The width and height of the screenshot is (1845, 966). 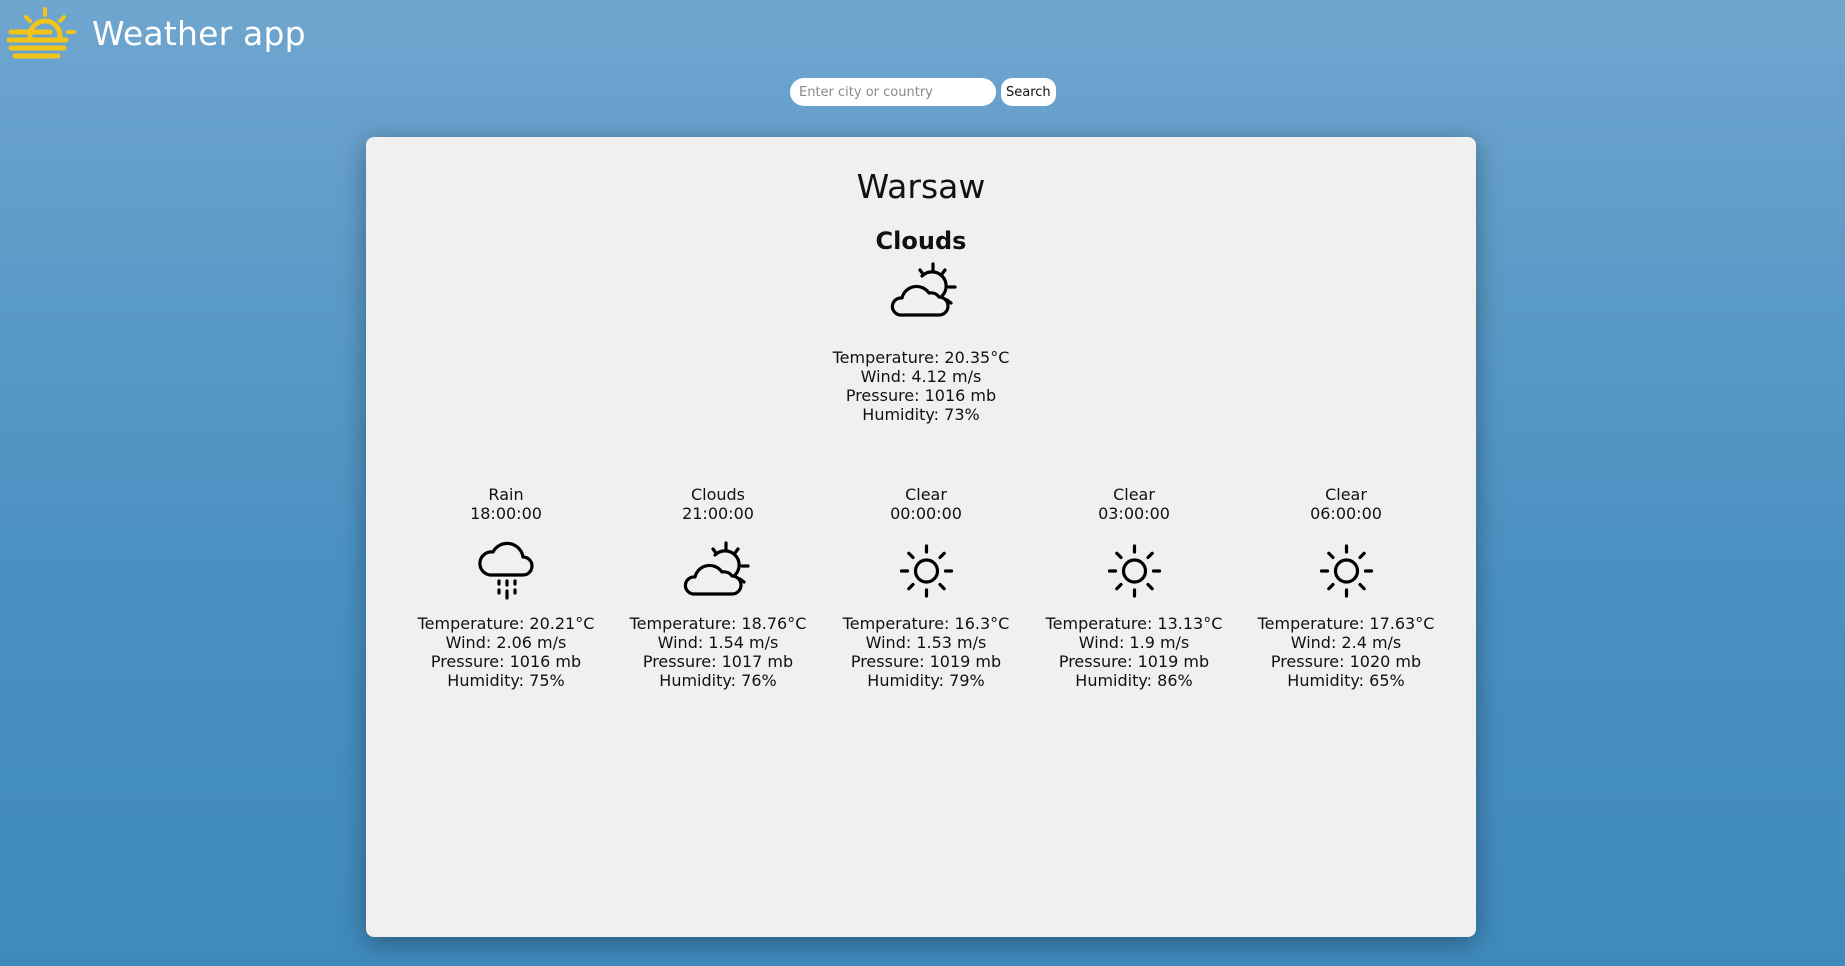 I want to click on forecast-temperature: Temperature: 20.21°C, so click(x=506, y=623).